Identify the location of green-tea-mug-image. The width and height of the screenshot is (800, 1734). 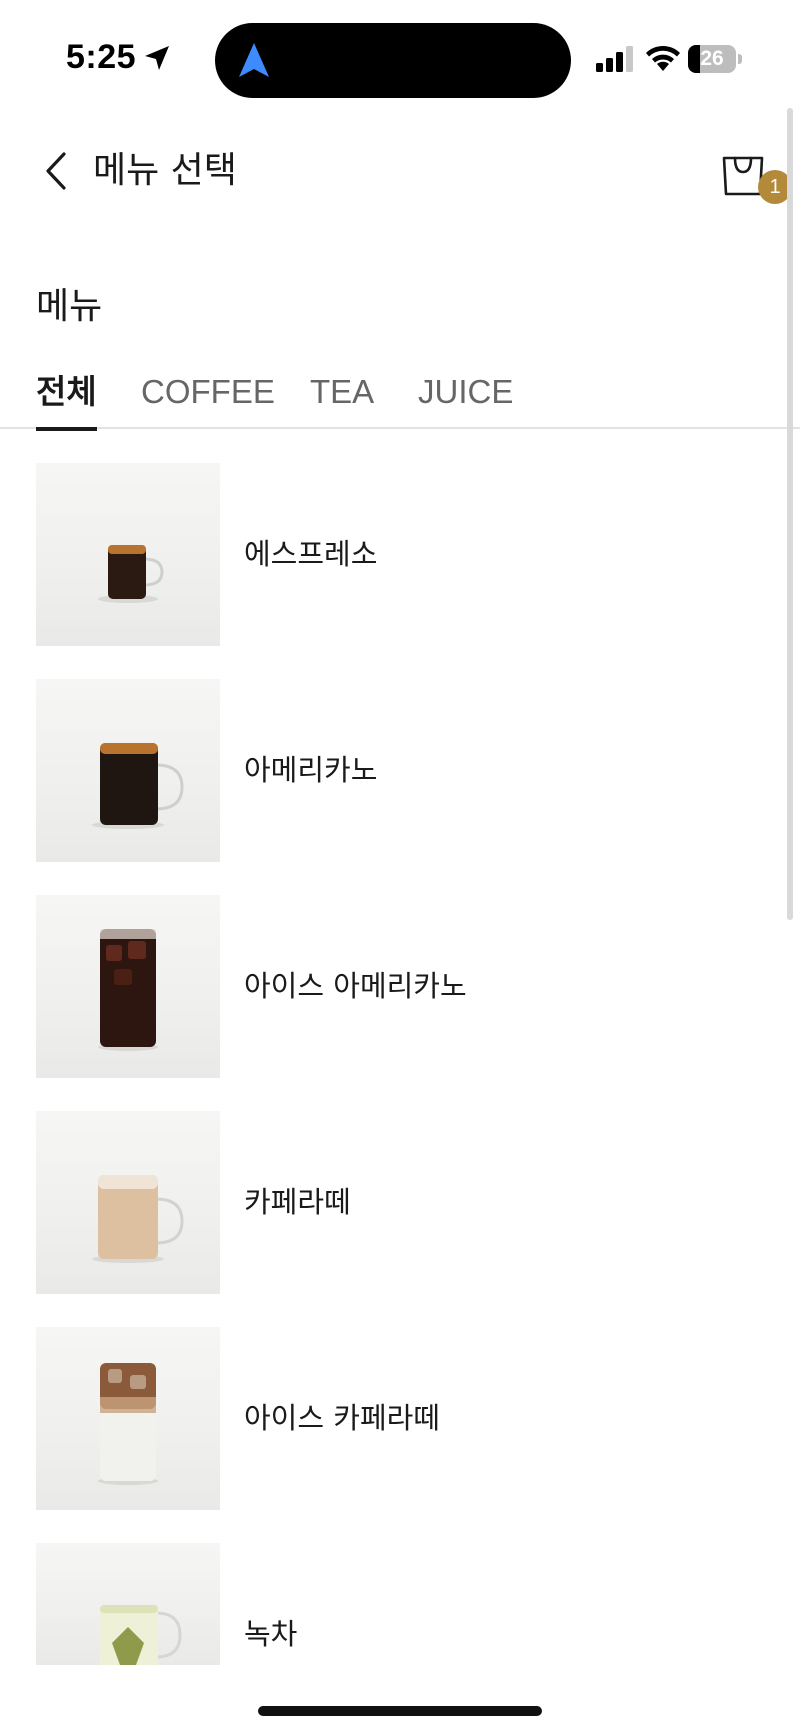
(141, 1635).